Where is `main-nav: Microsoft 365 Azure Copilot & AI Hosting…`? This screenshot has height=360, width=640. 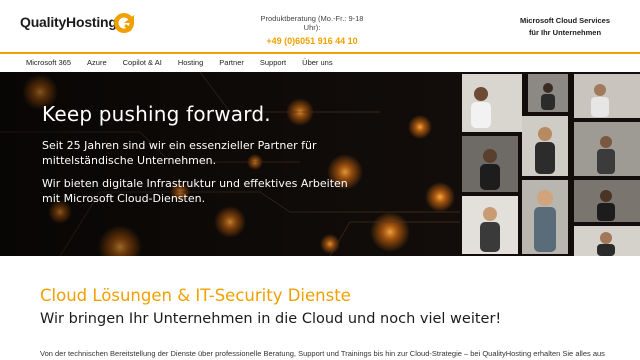
main-nav: Microsoft 365 Azure Copilot & AI Hosting… is located at coordinates (320, 63).